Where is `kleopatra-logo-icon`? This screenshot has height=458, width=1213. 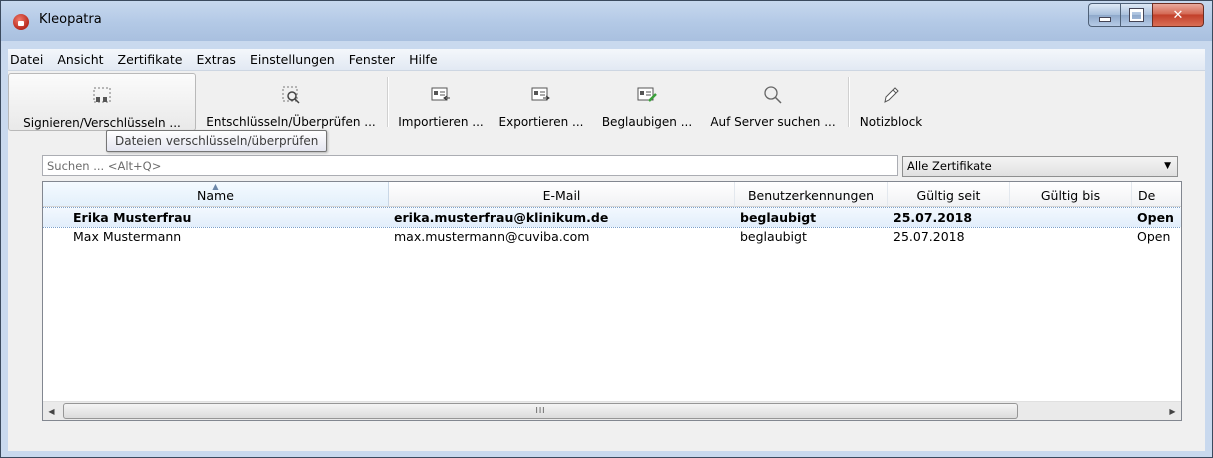
kleopatra-logo-icon is located at coordinates (21, 22).